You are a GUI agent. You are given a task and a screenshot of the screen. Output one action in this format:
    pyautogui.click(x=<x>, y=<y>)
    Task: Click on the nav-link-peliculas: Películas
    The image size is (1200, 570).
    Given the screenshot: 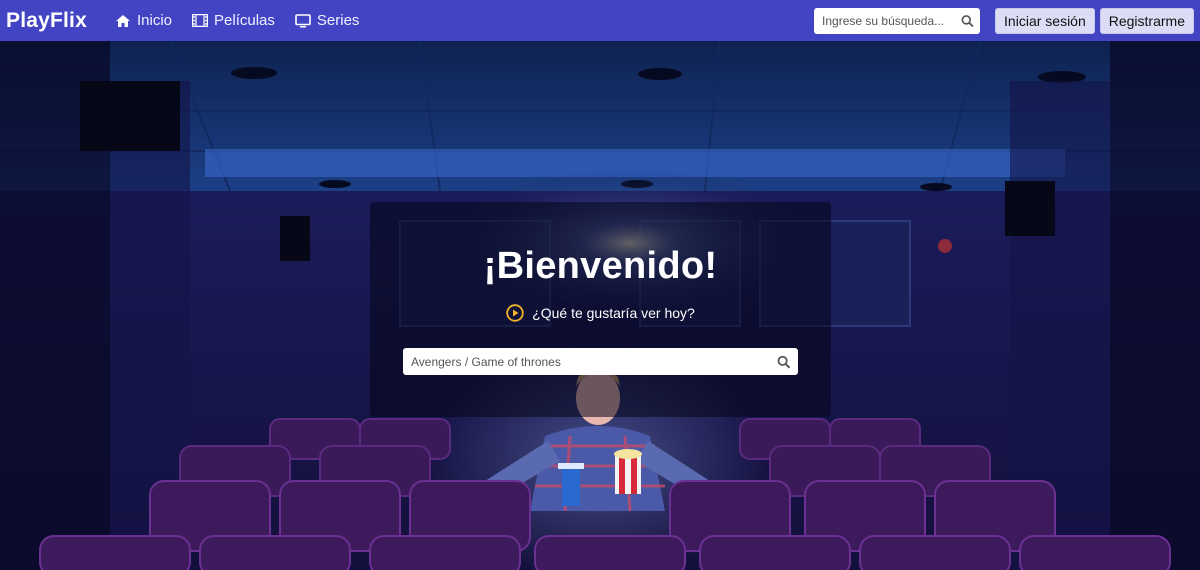 What is the action you would take?
    pyautogui.click(x=233, y=20)
    